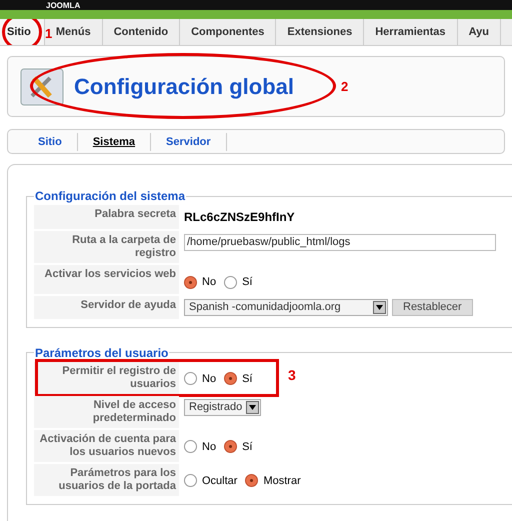 The image size is (512, 521). Describe the element at coordinates (102, 353) in the screenshot. I see `section-legend: Parámetros del usuario` at that location.